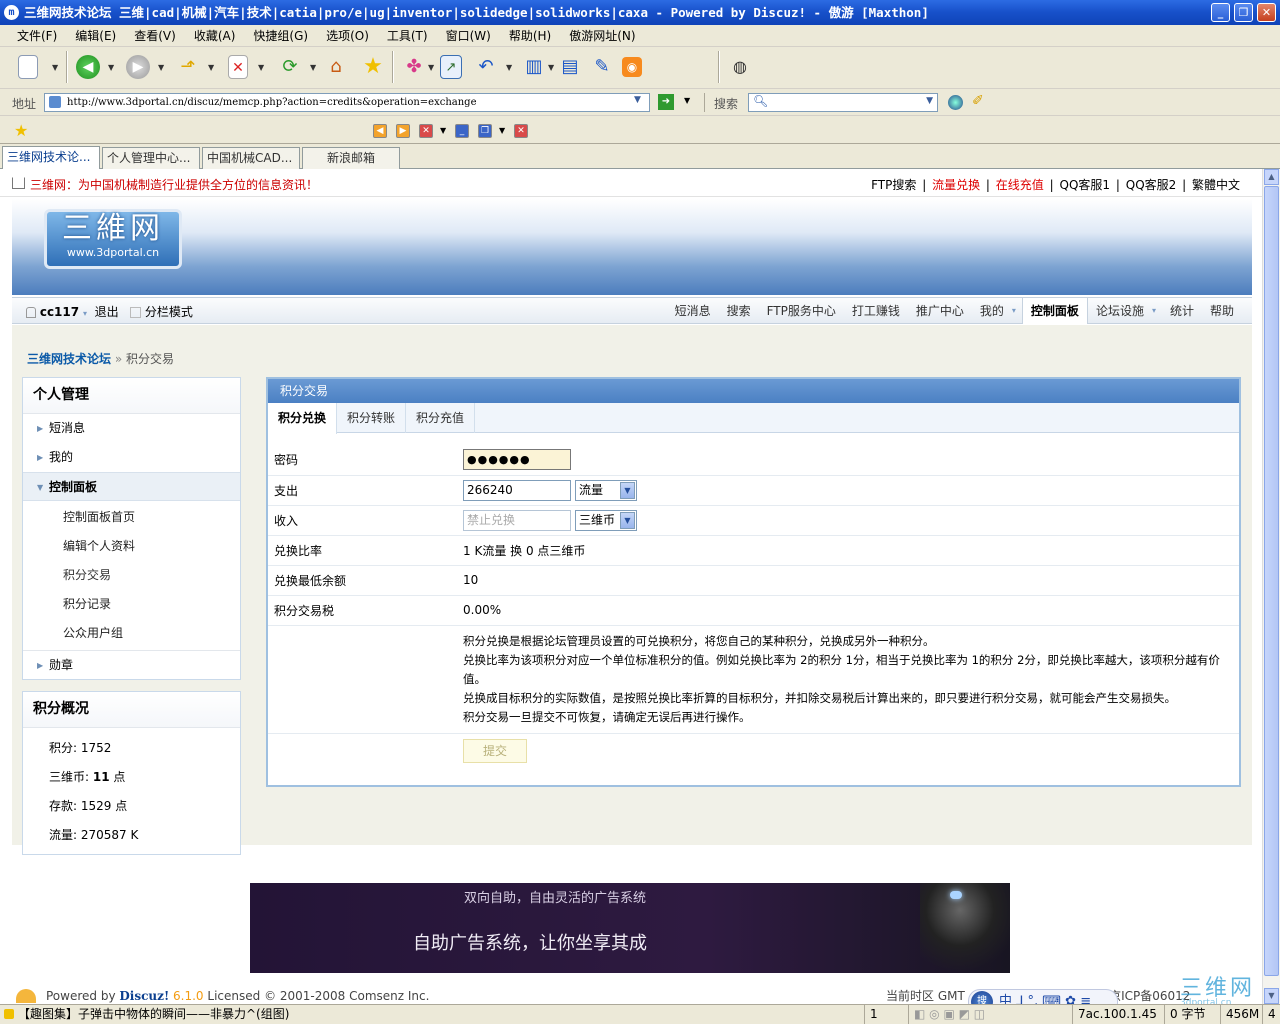  I want to click on stop-icon: ✕, so click(238, 67).